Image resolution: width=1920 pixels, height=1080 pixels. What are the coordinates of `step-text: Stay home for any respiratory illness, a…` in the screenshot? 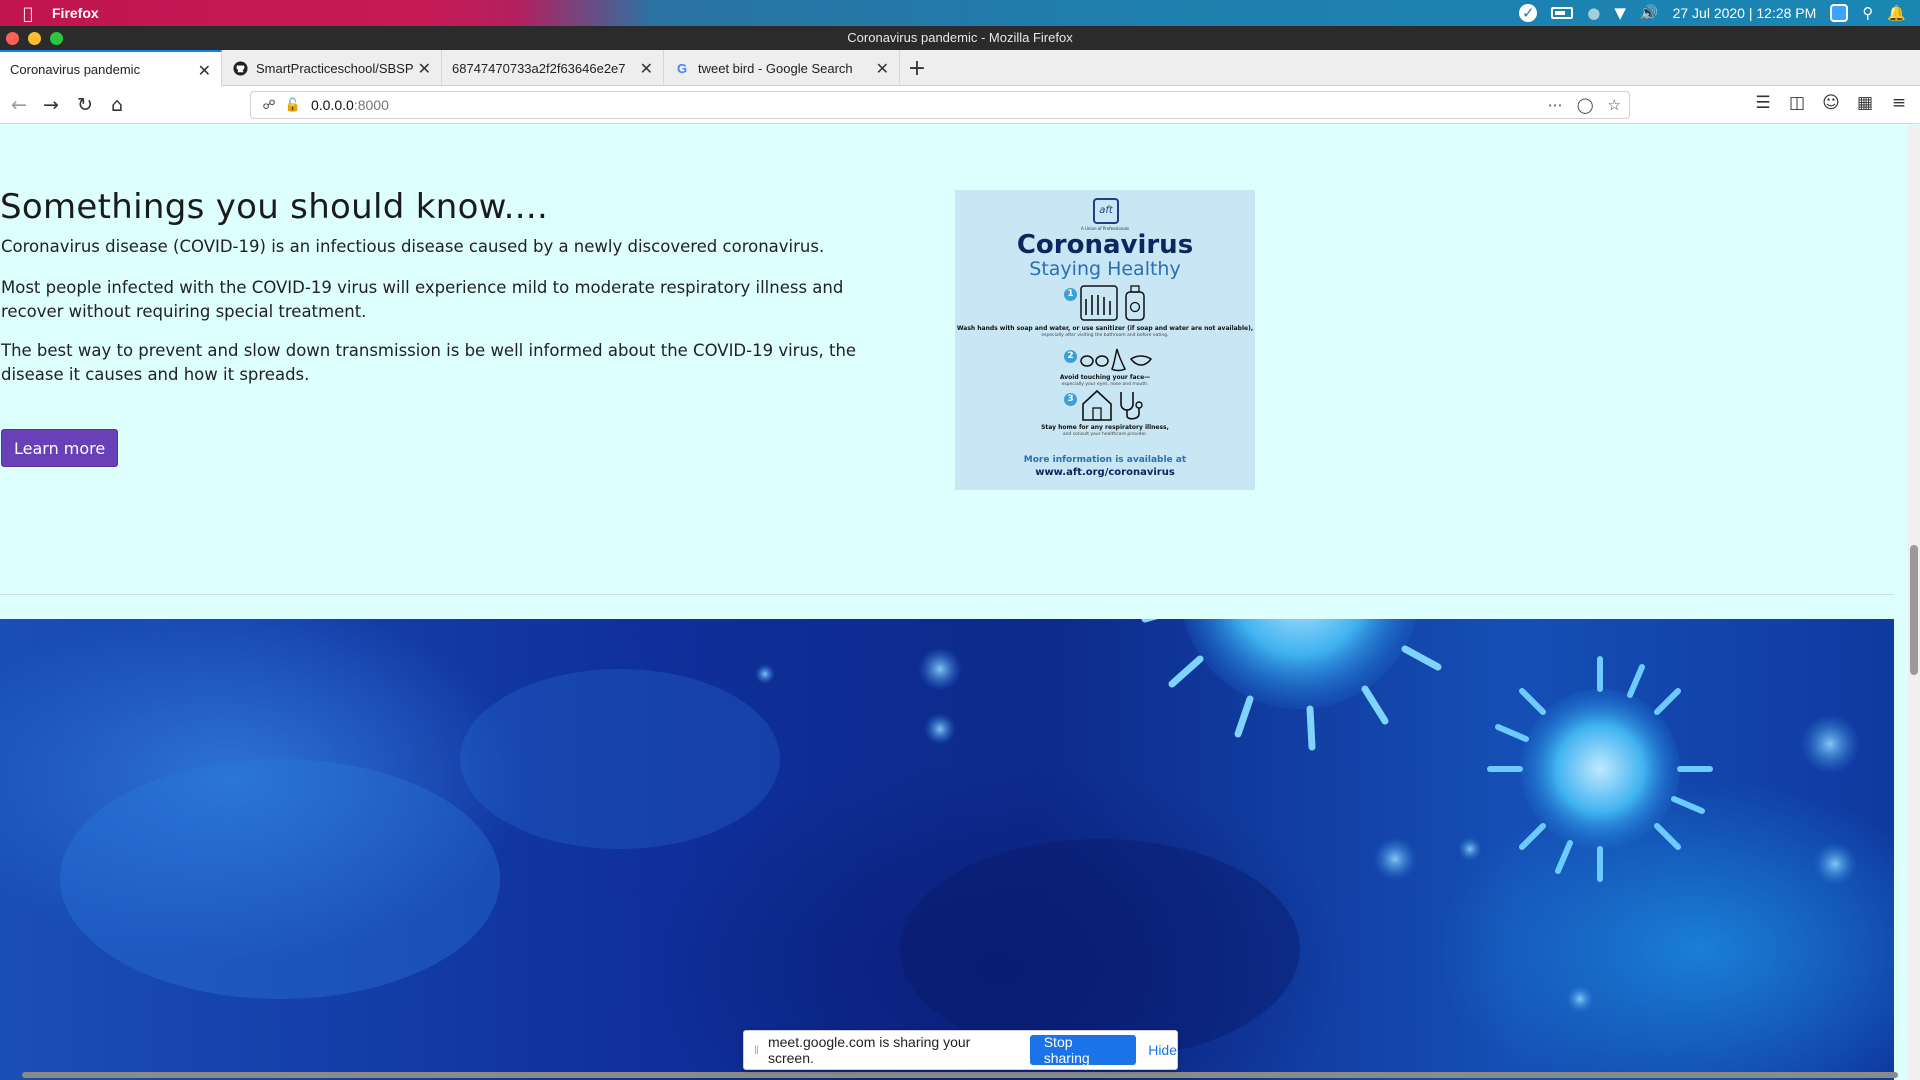 It's located at (1105, 431).